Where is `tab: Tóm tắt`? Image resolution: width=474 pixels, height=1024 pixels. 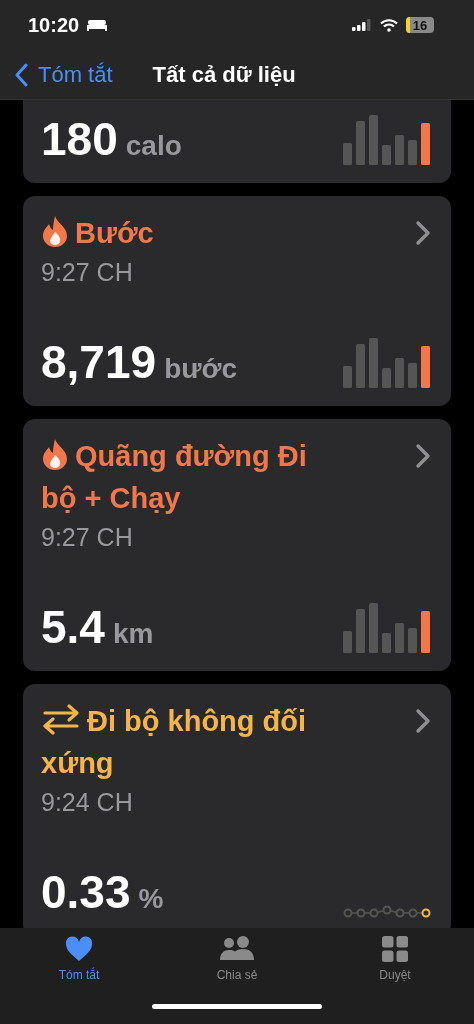
tab: Tóm tắt is located at coordinates (79, 959).